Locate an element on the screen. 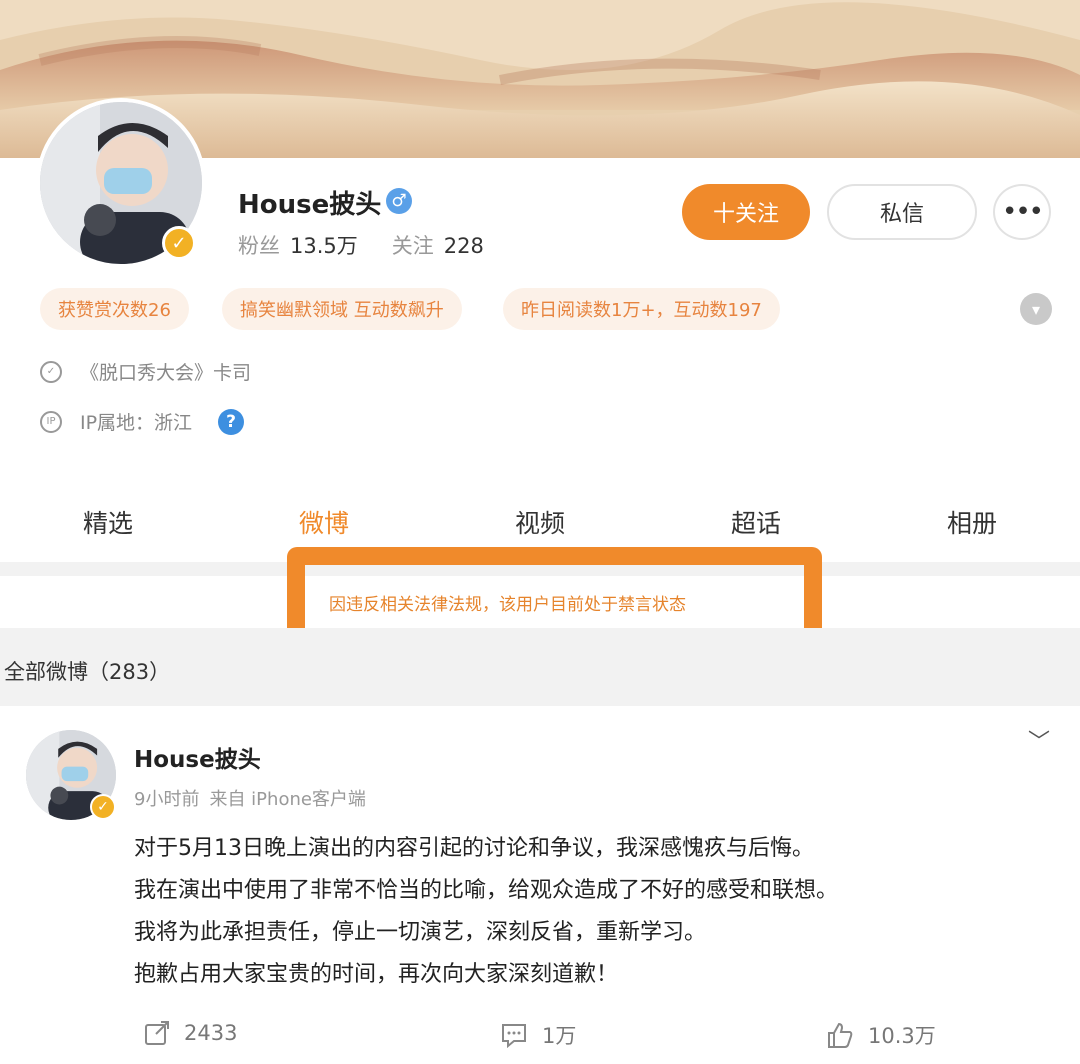  post-author: House披头 is located at coordinates (197, 757).